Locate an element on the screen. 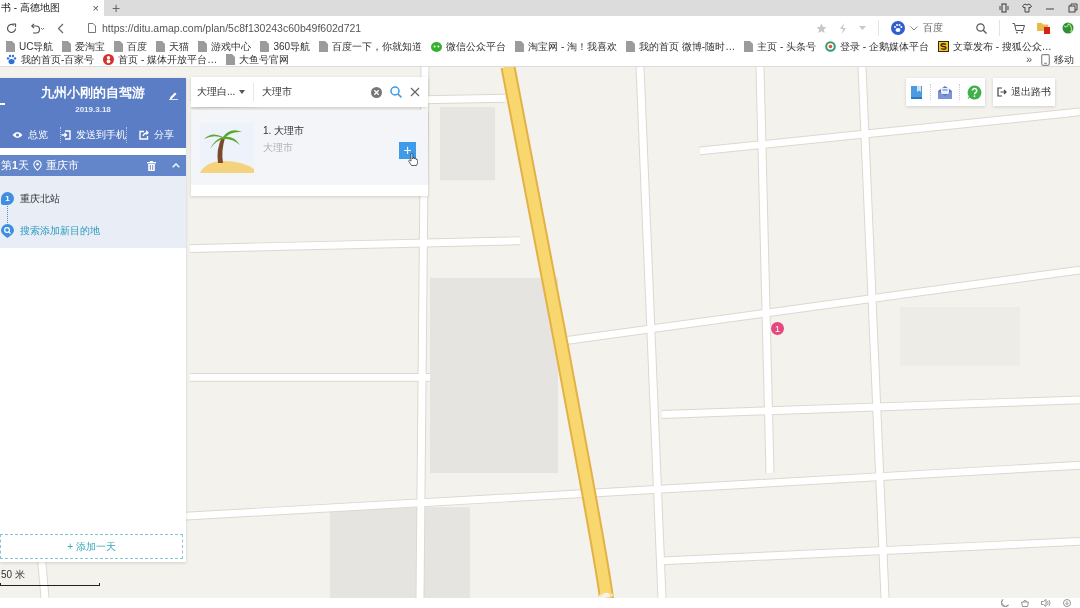 Image resolution: width=1080 pixels, height=608 pixels. bookmark-link: 微信公众平台 is located at coordinates (469, 46).